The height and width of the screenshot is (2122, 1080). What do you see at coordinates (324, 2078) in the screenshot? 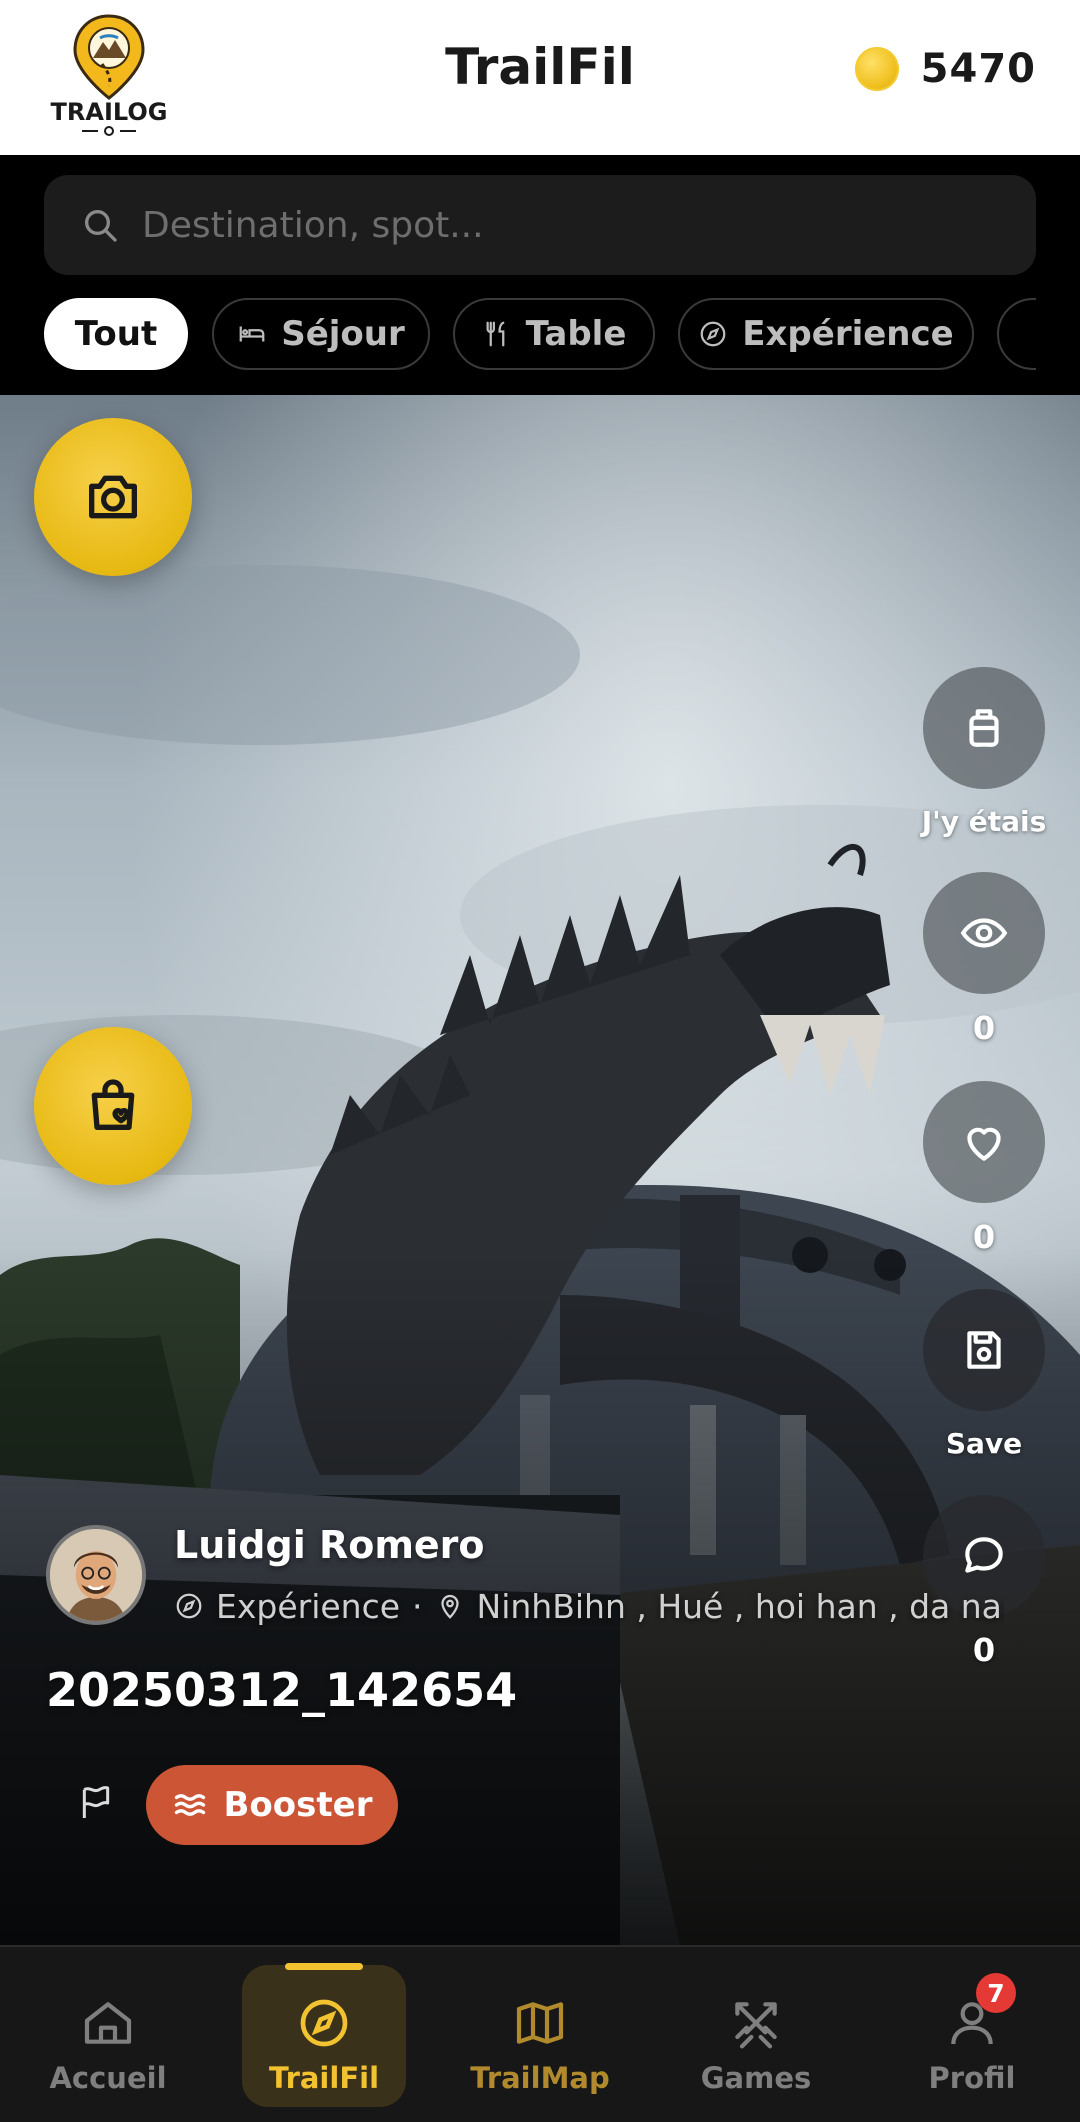
I see `nav-label: TrailFil` at bounding box center [324, 2078].